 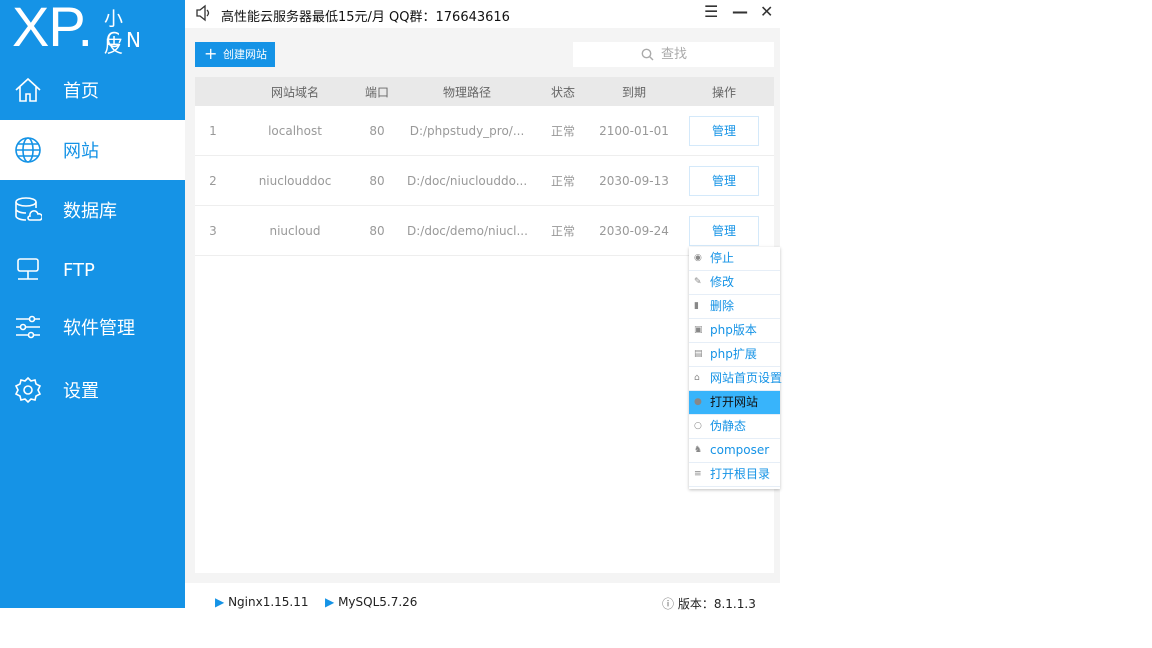 What do you see at coordinates (245, 54) in the screenshot?
I see `create-label: 创建网站` at bounding box center [245, 54].